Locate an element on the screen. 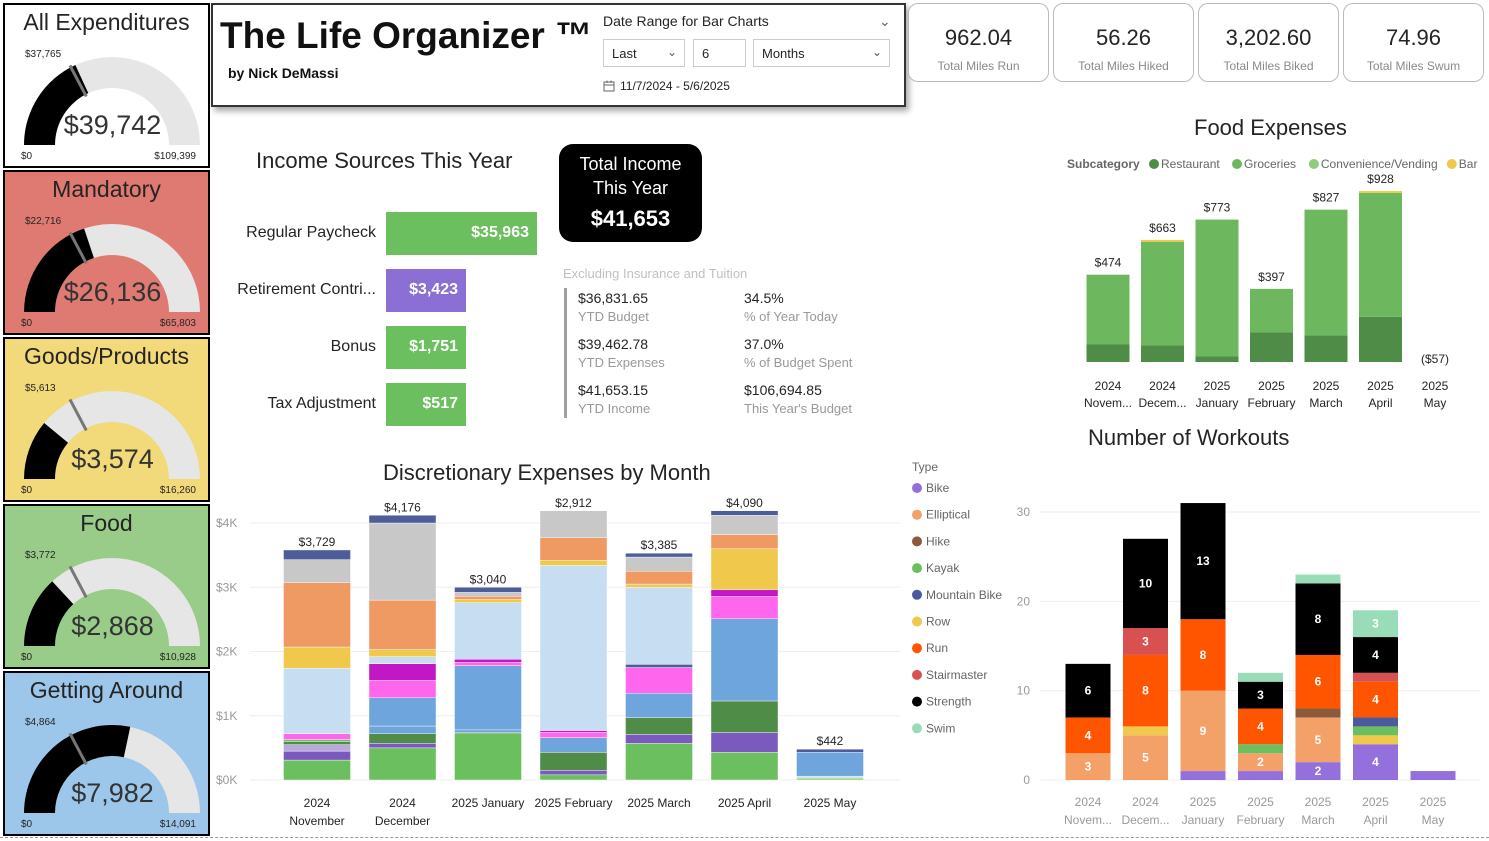  unit-dropdown: Months ⌄ is located at coordinates (821, 53).